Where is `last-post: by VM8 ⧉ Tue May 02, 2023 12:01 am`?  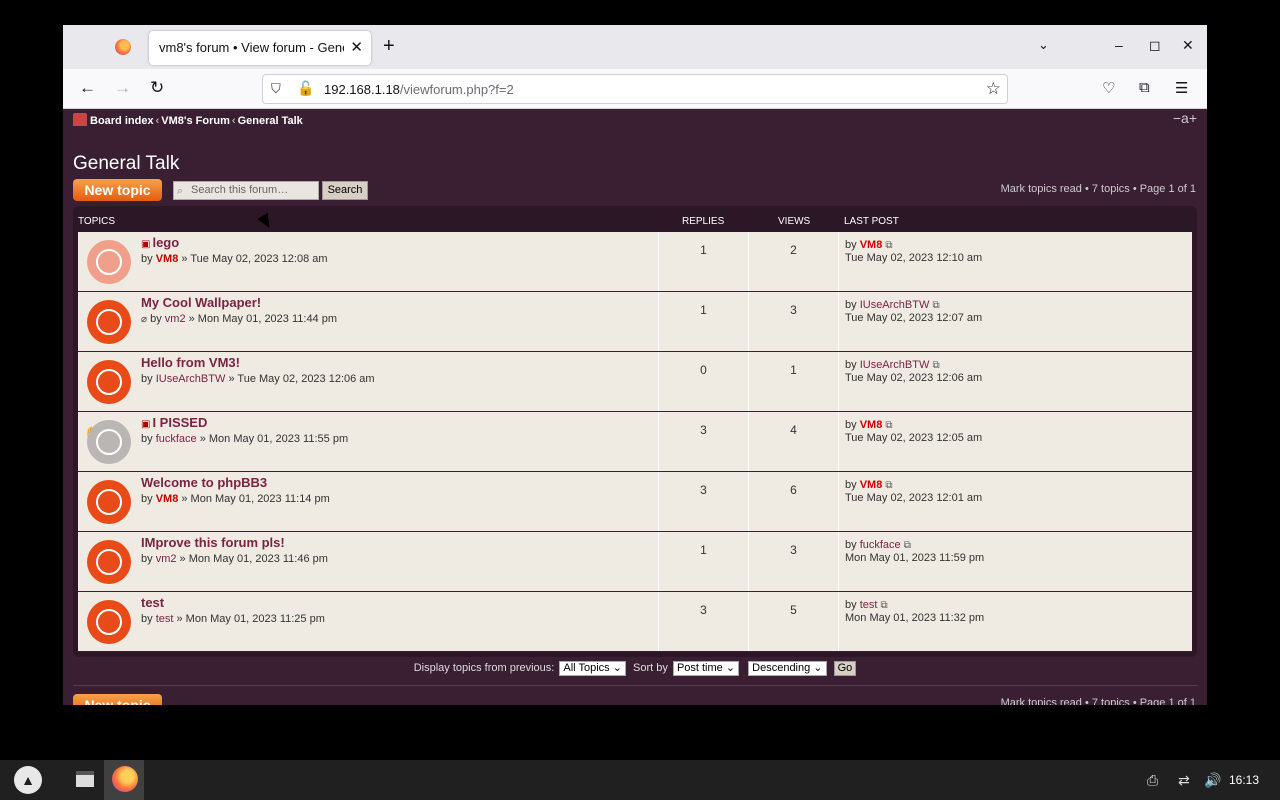
last-post: by VM8 ⧉ Tue May 02, 2023 12:01 am is located at coordinates (913, 492).